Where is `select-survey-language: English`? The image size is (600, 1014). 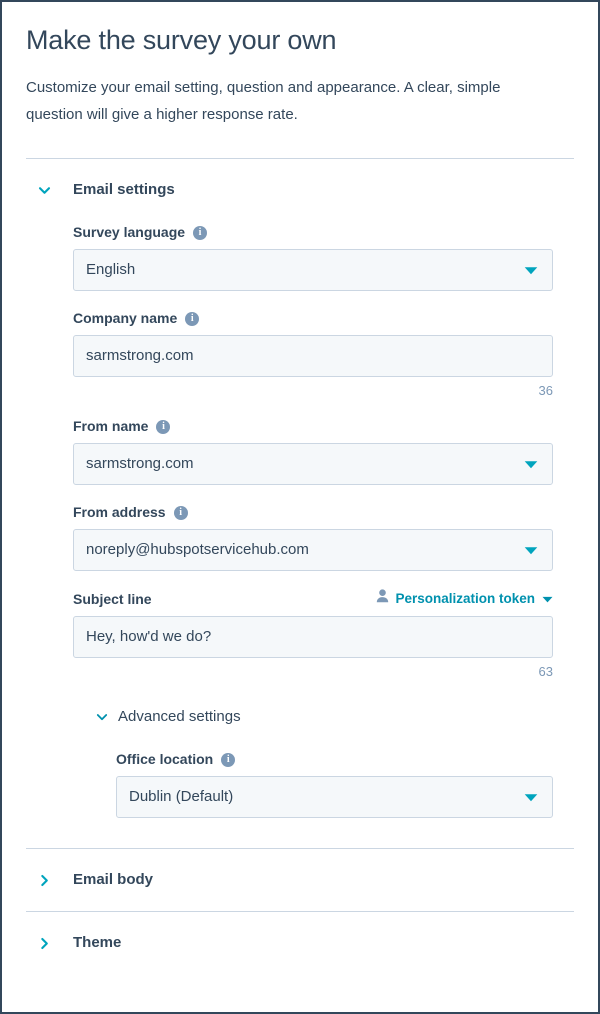
select-survey-language: English is located at coordinates (313, 270).